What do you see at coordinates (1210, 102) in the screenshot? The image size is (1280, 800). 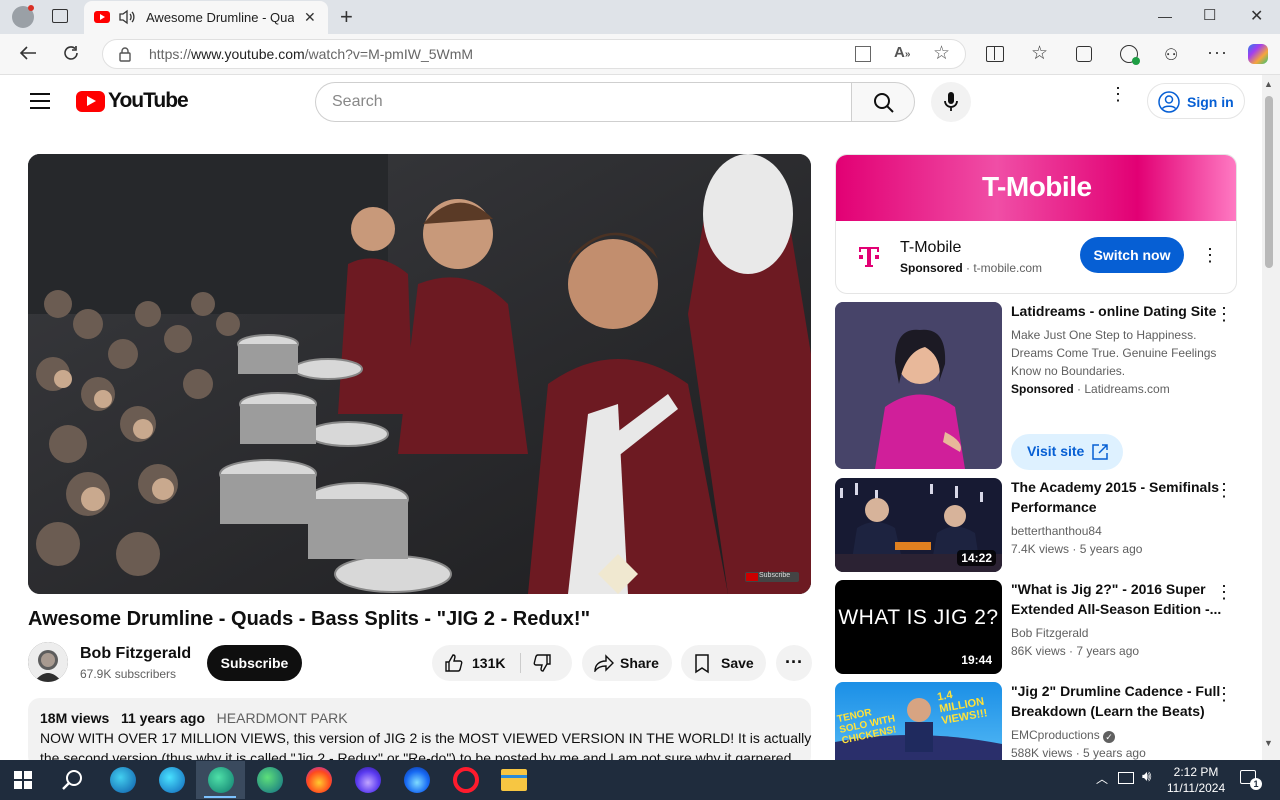 I see `sign-in-label: Sign in` at bounding box center [1210, 102].